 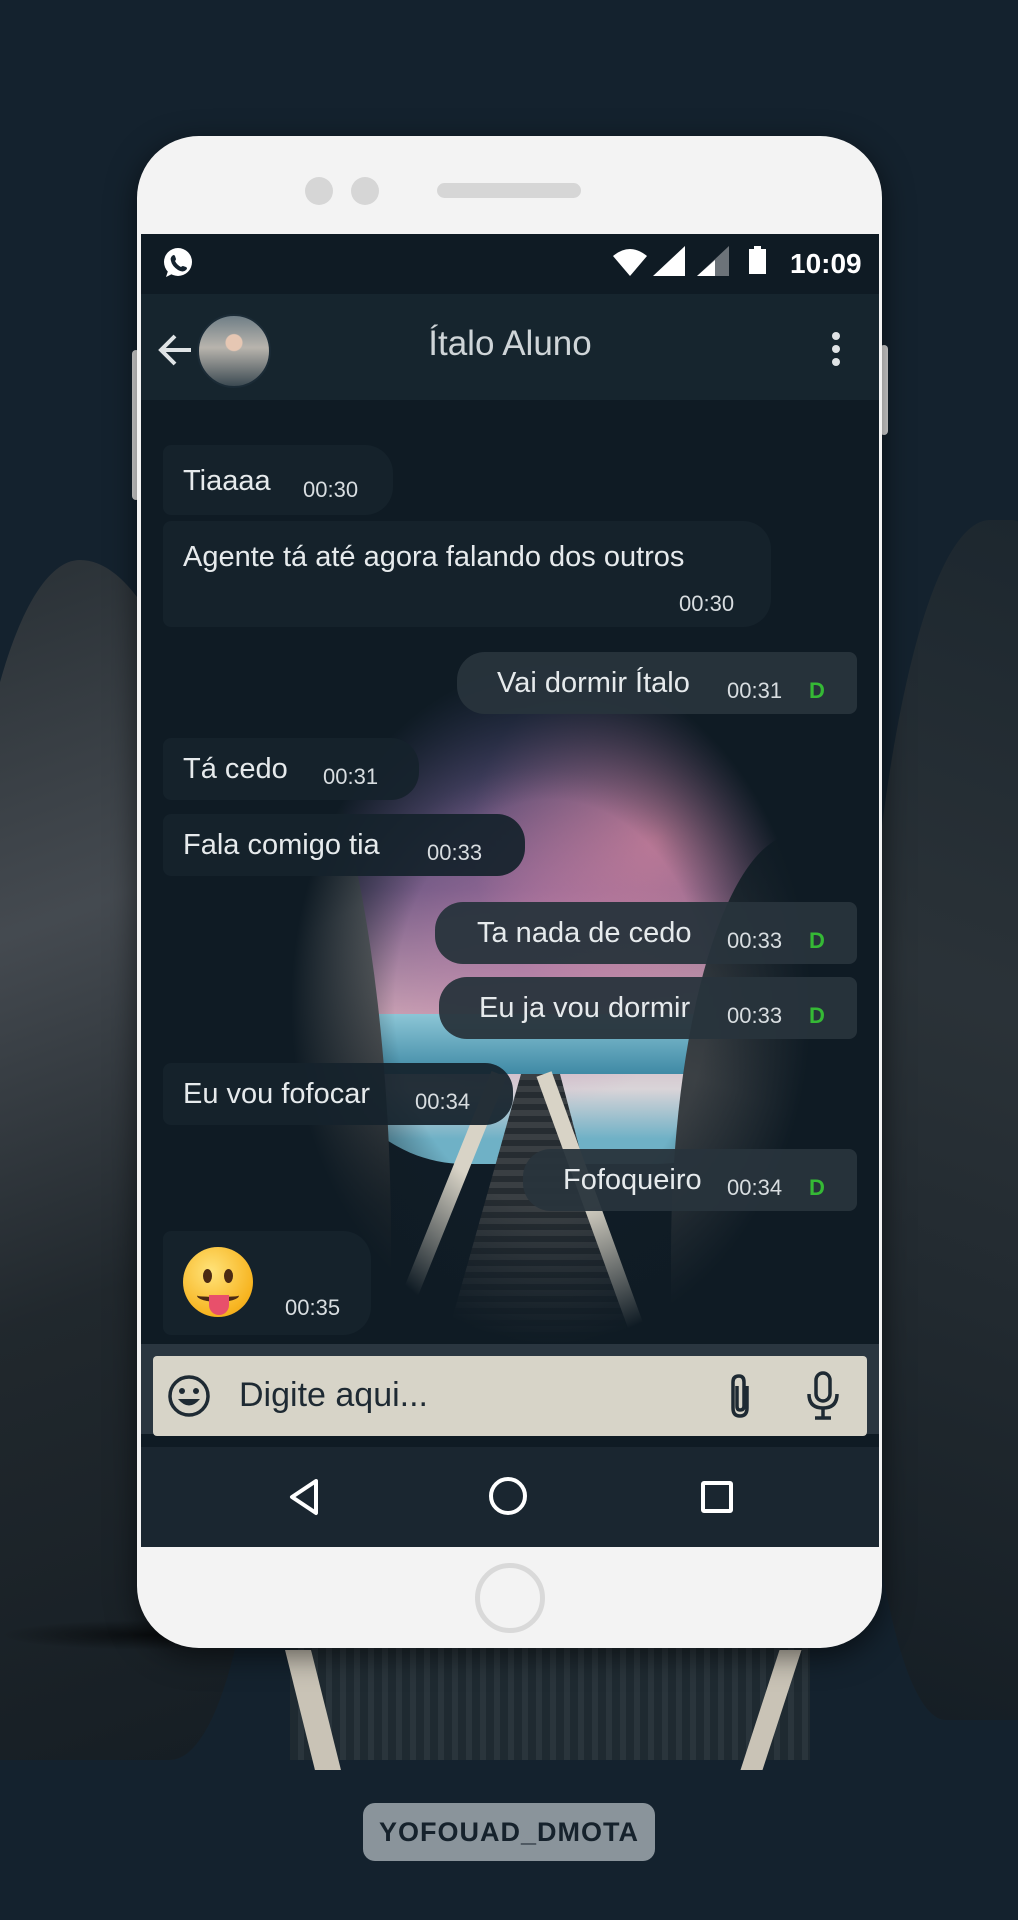 I want to click on front-camera, so click(x=319, y=191).